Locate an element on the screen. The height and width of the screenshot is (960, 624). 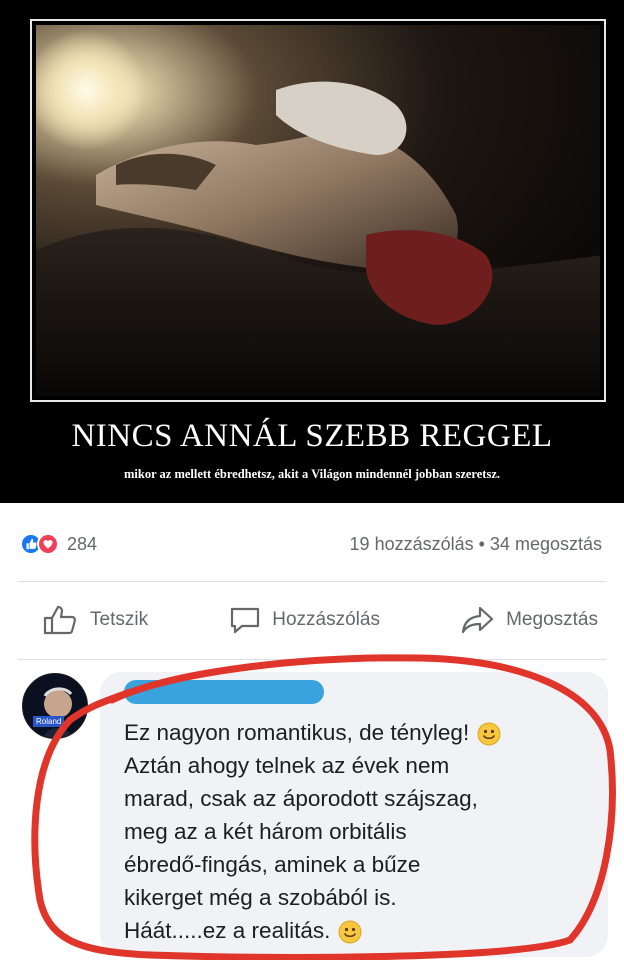
comment-button: Hozzászólás is located at coordinates (304, 620).